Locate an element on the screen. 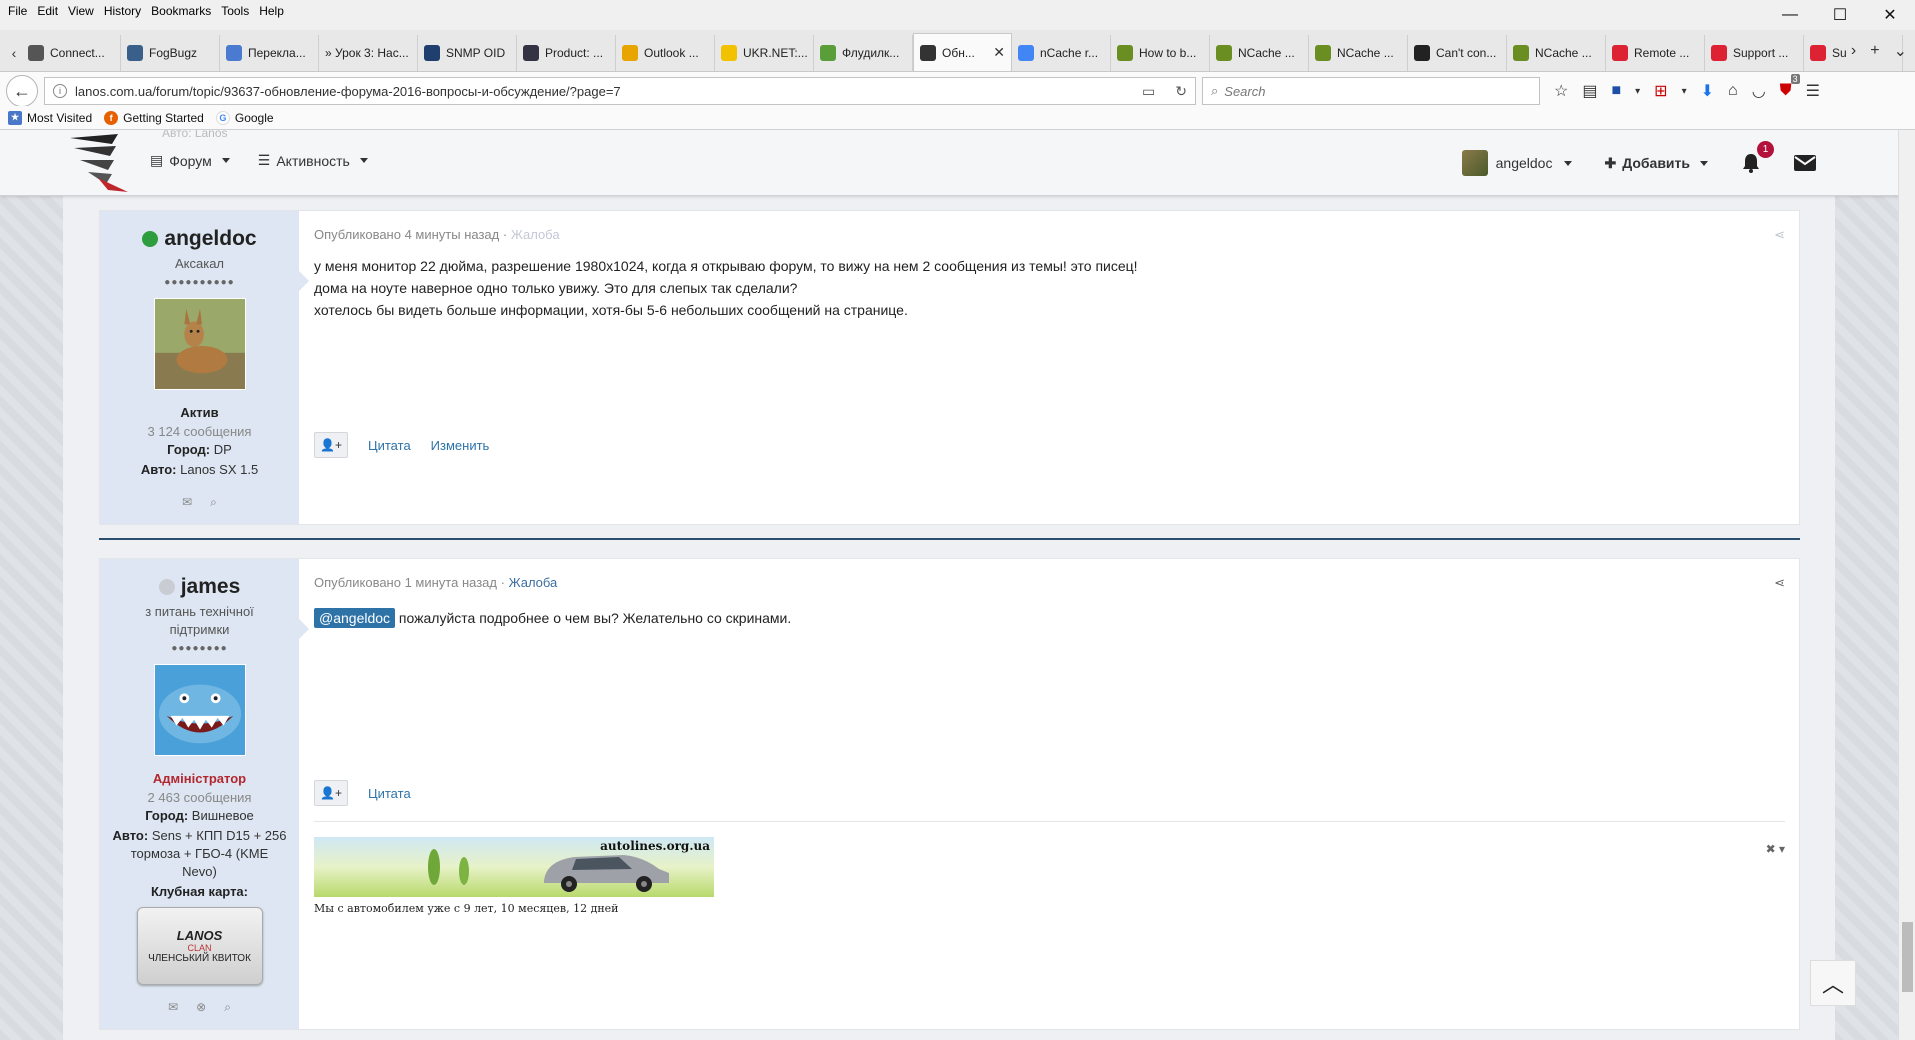 The height and width of the screenshot is (1040, 1915). menu-bookmarks: Bookmarks is located at coordinates (181, 11).